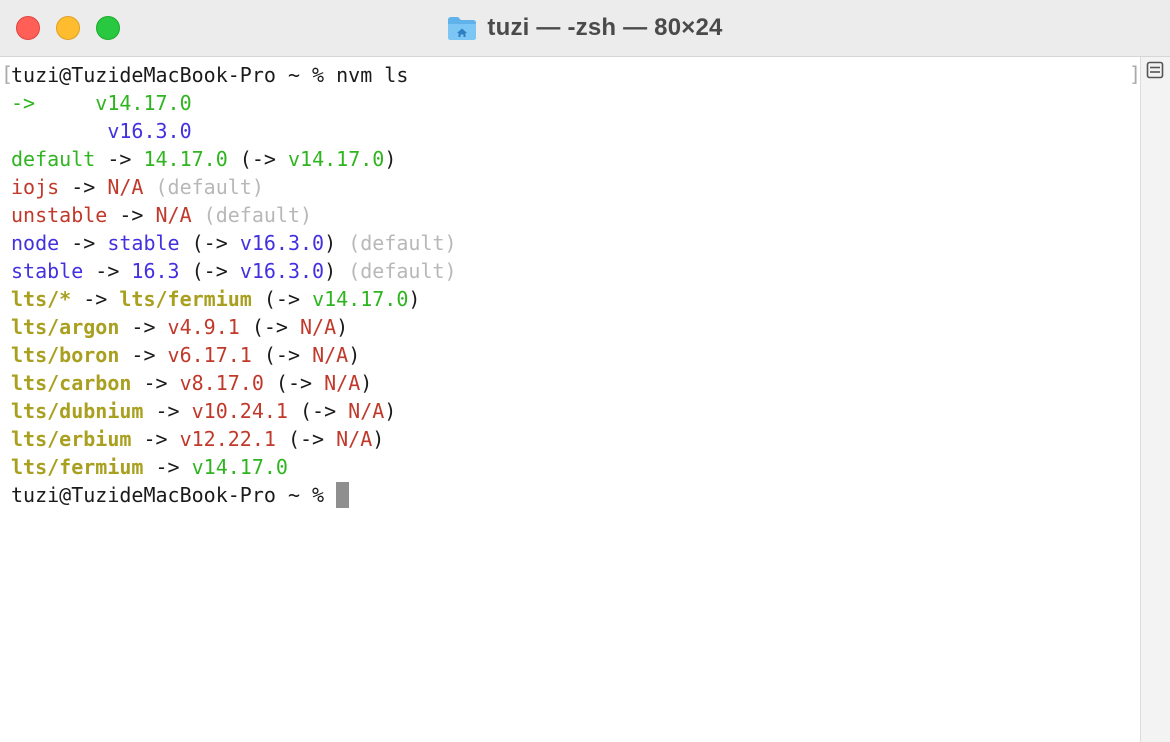 This screenshot has width=1170, height=742. What do you see at coordinates (185, 159) in the screenshot?
I see `terminal-text-segment: 14.17.0` at bounding box center [185, 159].